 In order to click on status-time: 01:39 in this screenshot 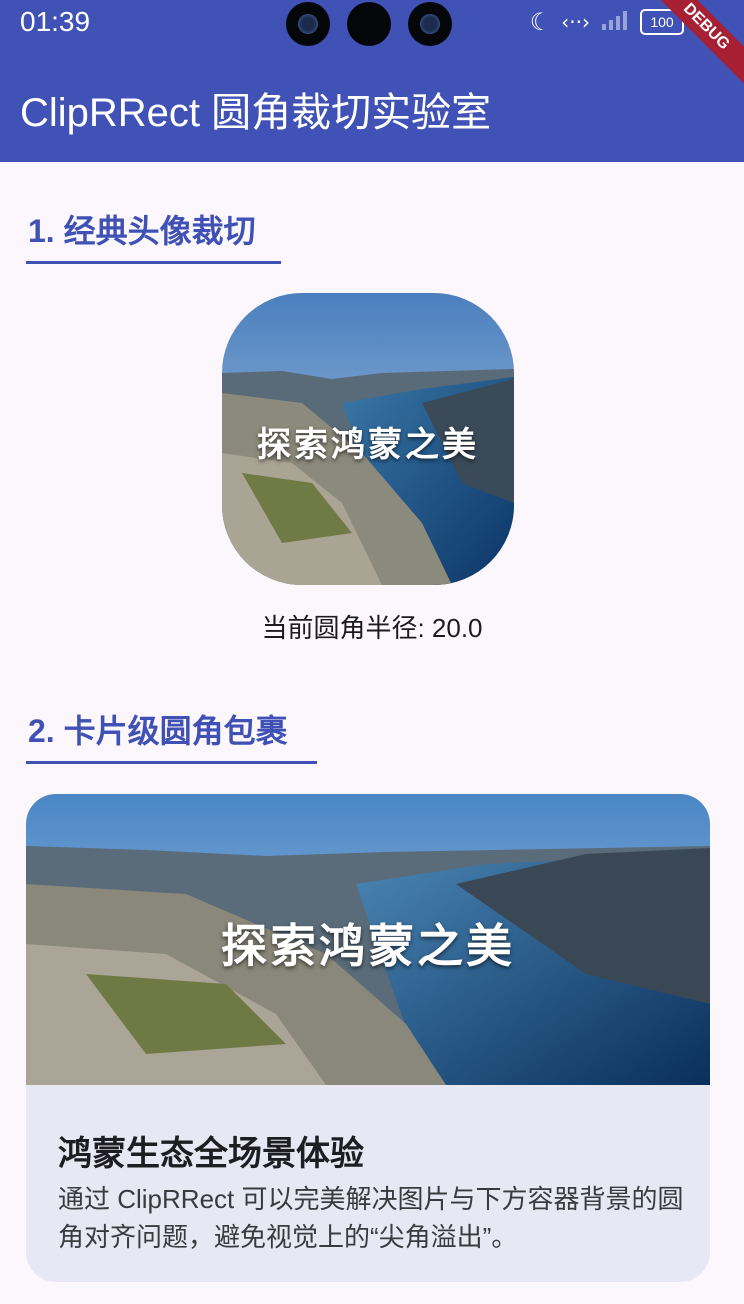, I will do `click(55, 21)`.